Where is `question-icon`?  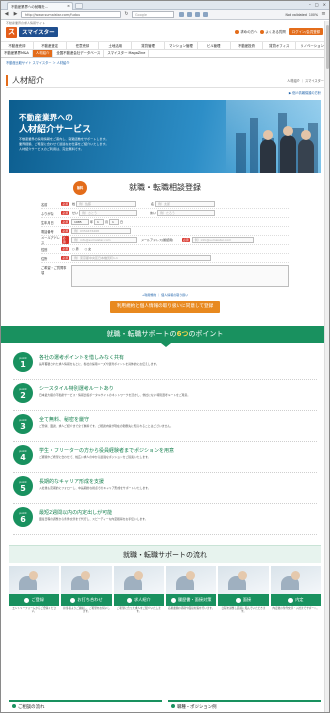 question-icon is located at coordinates (262, 31).